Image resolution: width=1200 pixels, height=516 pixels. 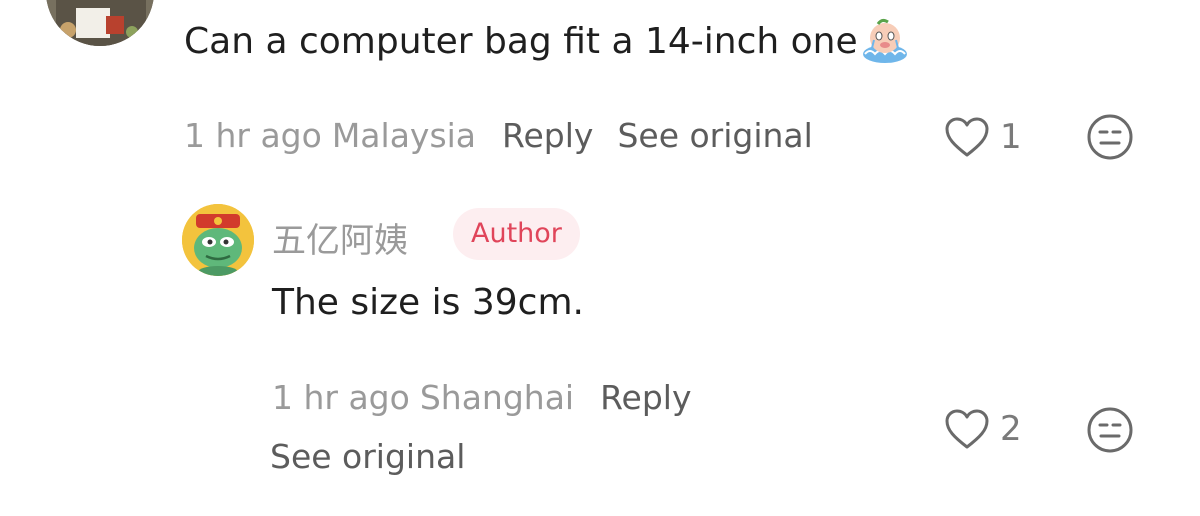 I want to click on reply-see-original-button: See original, so click(x=367, y=456).